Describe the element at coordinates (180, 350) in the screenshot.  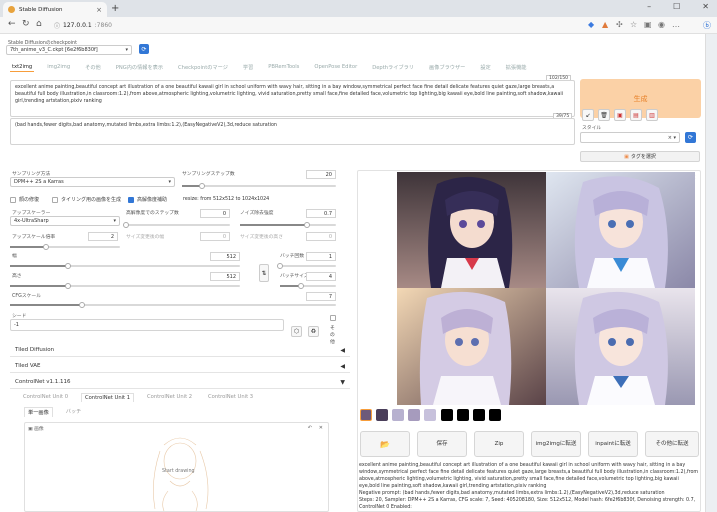
I see `tiled-diffusion-accordion: Tiled Diffusion ◀` at that location.